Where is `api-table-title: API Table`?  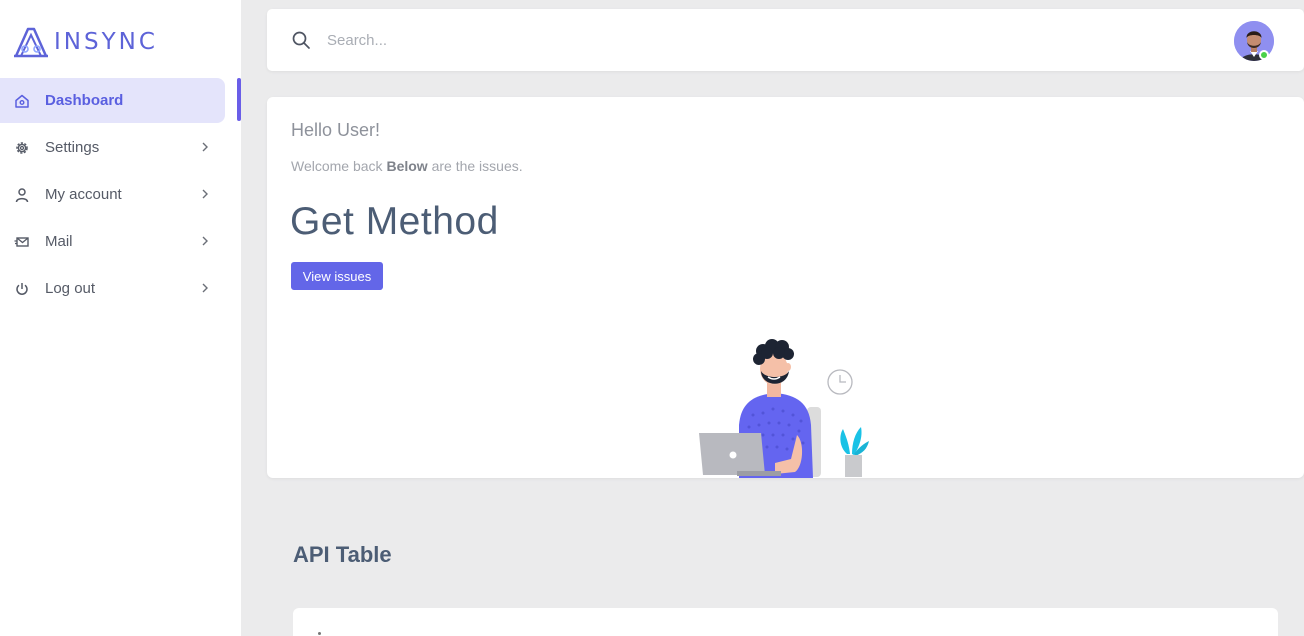
api-table-title: API Table is located at coordinates (342, 554).